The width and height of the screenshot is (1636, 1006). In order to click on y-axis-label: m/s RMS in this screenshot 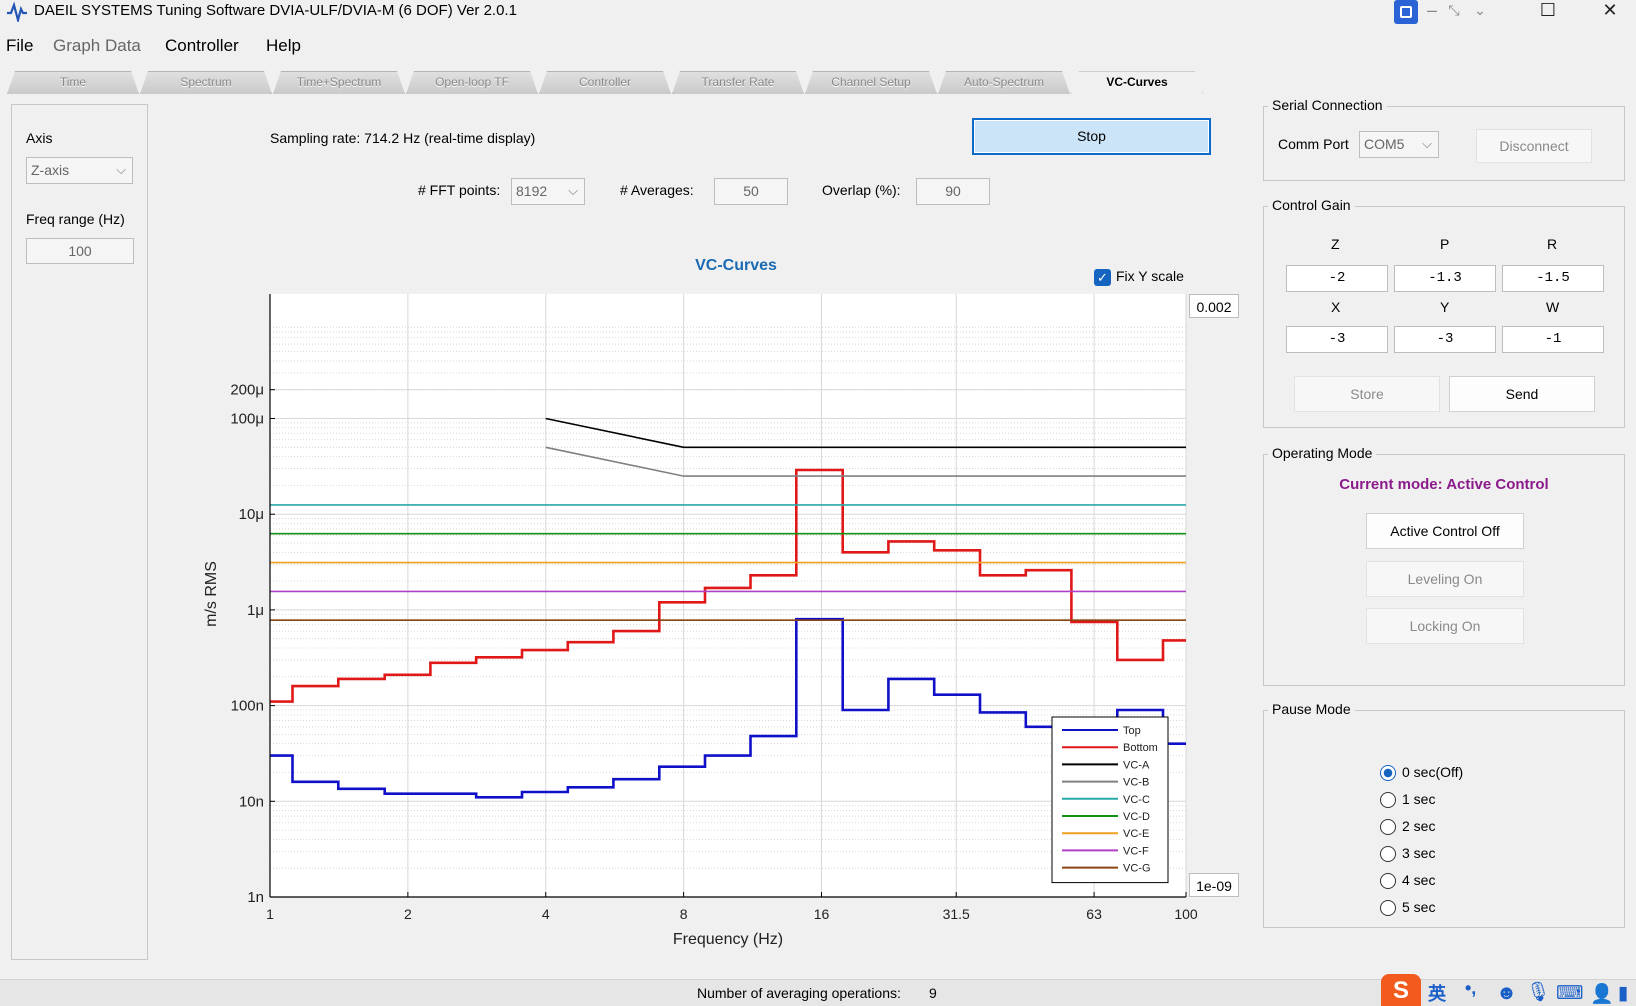, I will do `click(211, 594)`.